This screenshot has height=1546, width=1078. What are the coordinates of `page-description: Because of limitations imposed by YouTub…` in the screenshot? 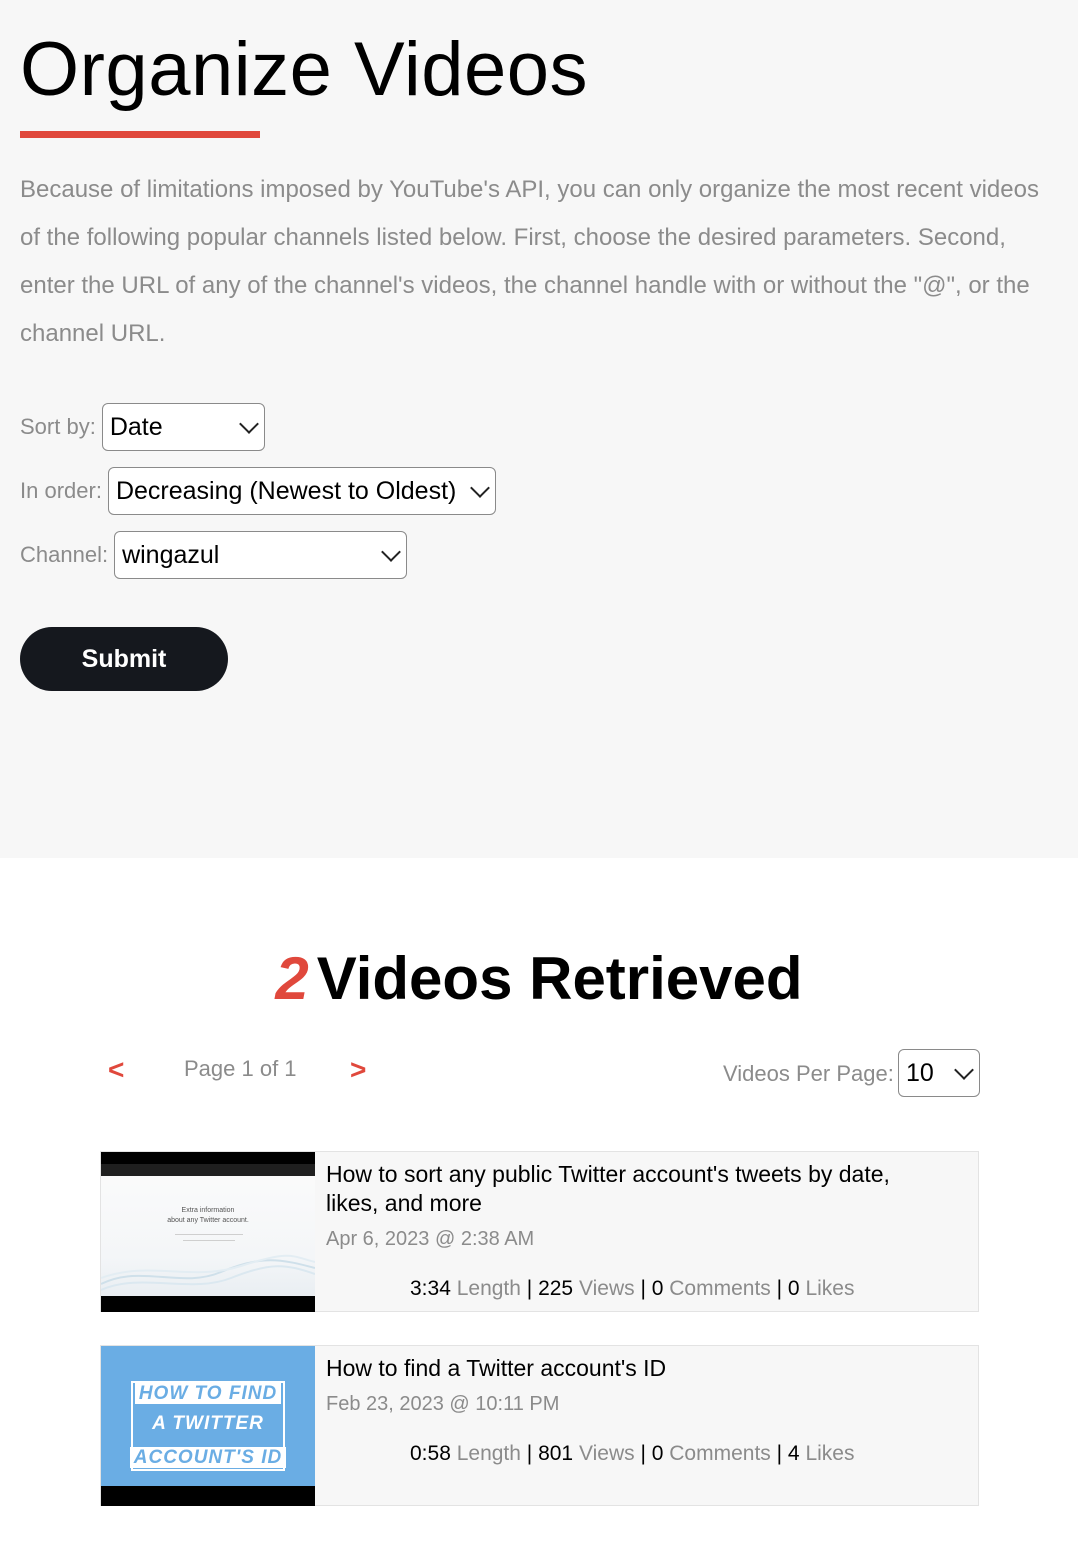 It's located at (529, 261).